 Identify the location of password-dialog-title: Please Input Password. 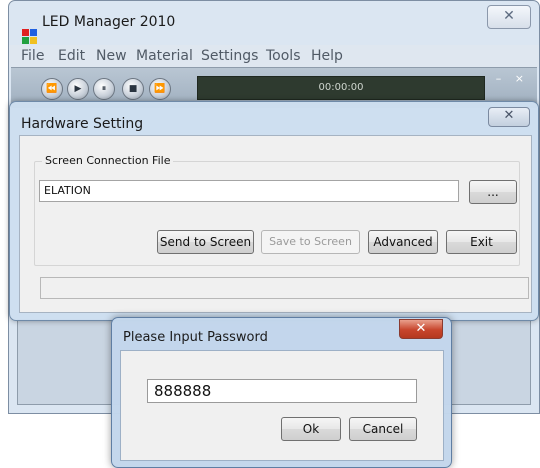
(195, 337).